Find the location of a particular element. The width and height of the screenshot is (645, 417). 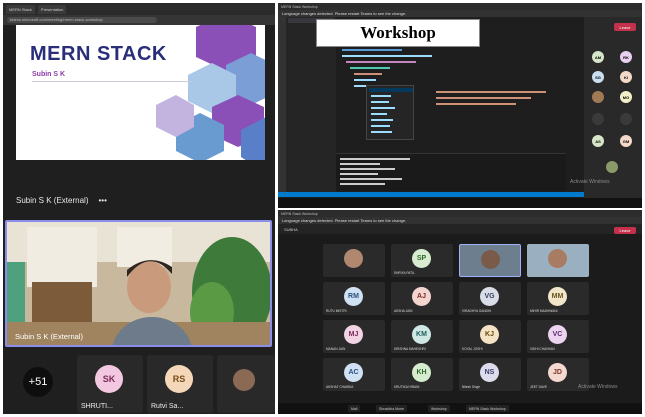

participant-tile: RM RUTU MISTRI is located at coordinates (354, 298).